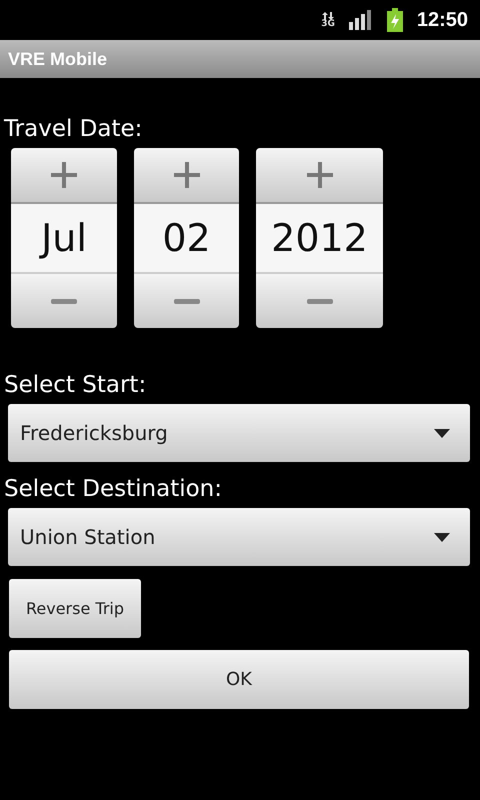 The image size is (480, 800). I want to click on signal-icon, so click(360, 20).